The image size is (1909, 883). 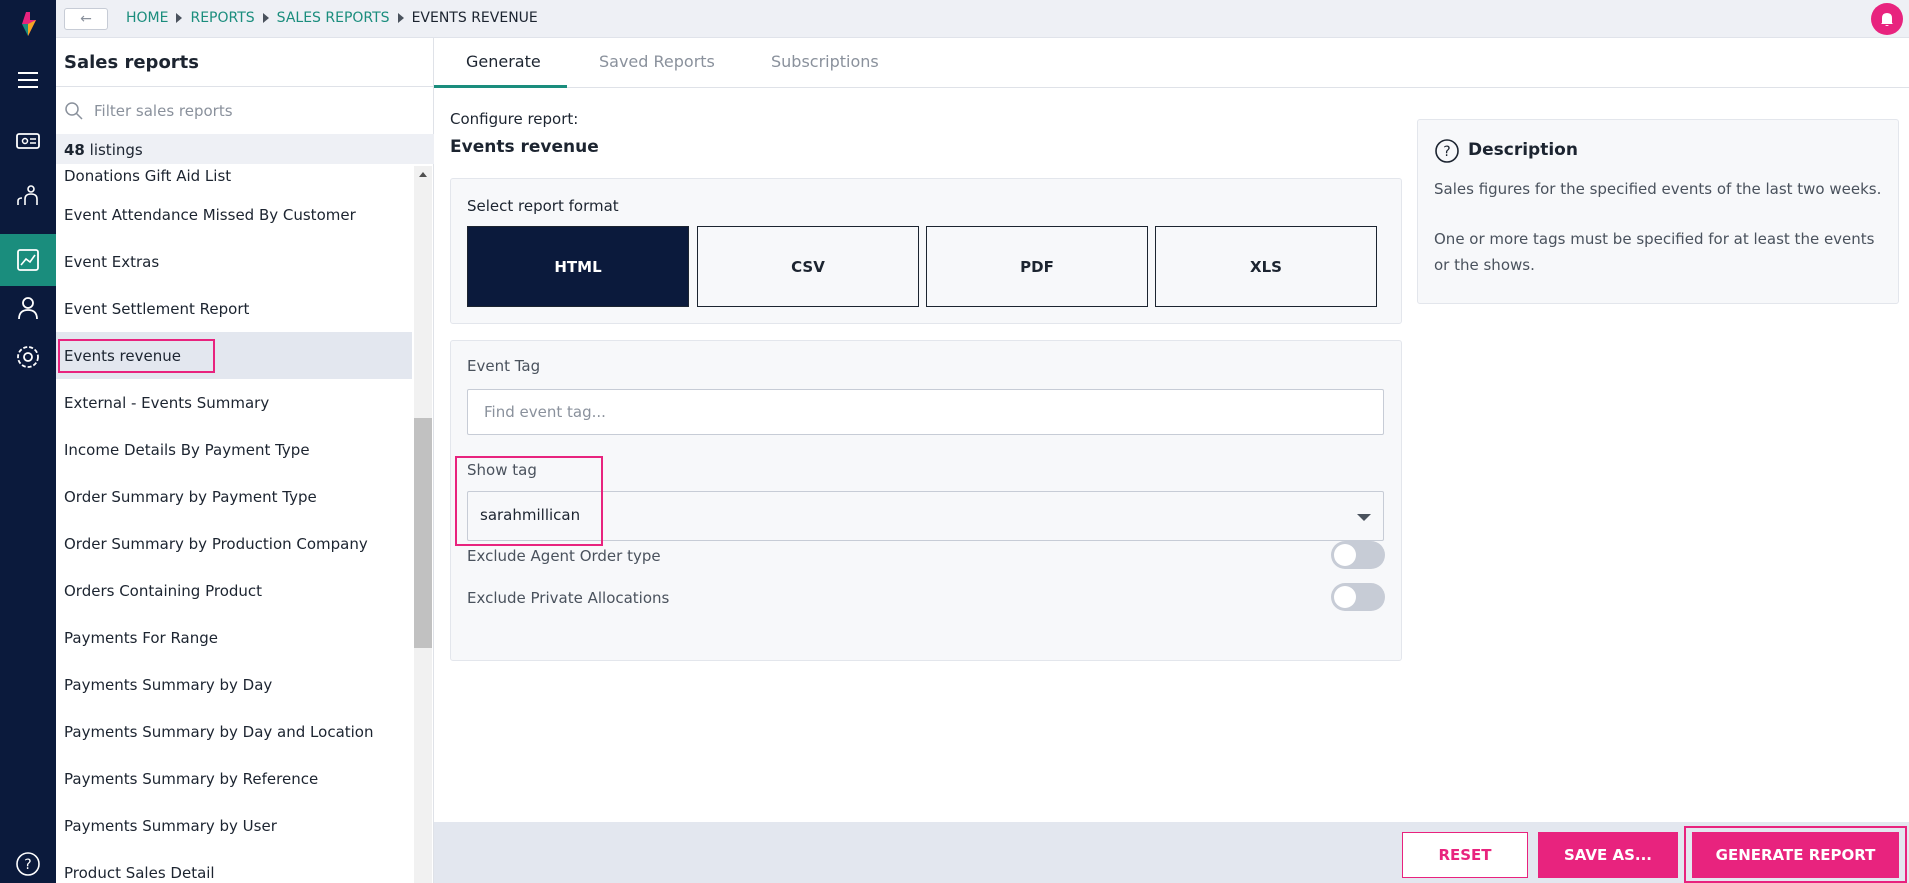 I want to click on breadcrumb-sales-reports: SALES REPORTS, so click(x=333, y=18).